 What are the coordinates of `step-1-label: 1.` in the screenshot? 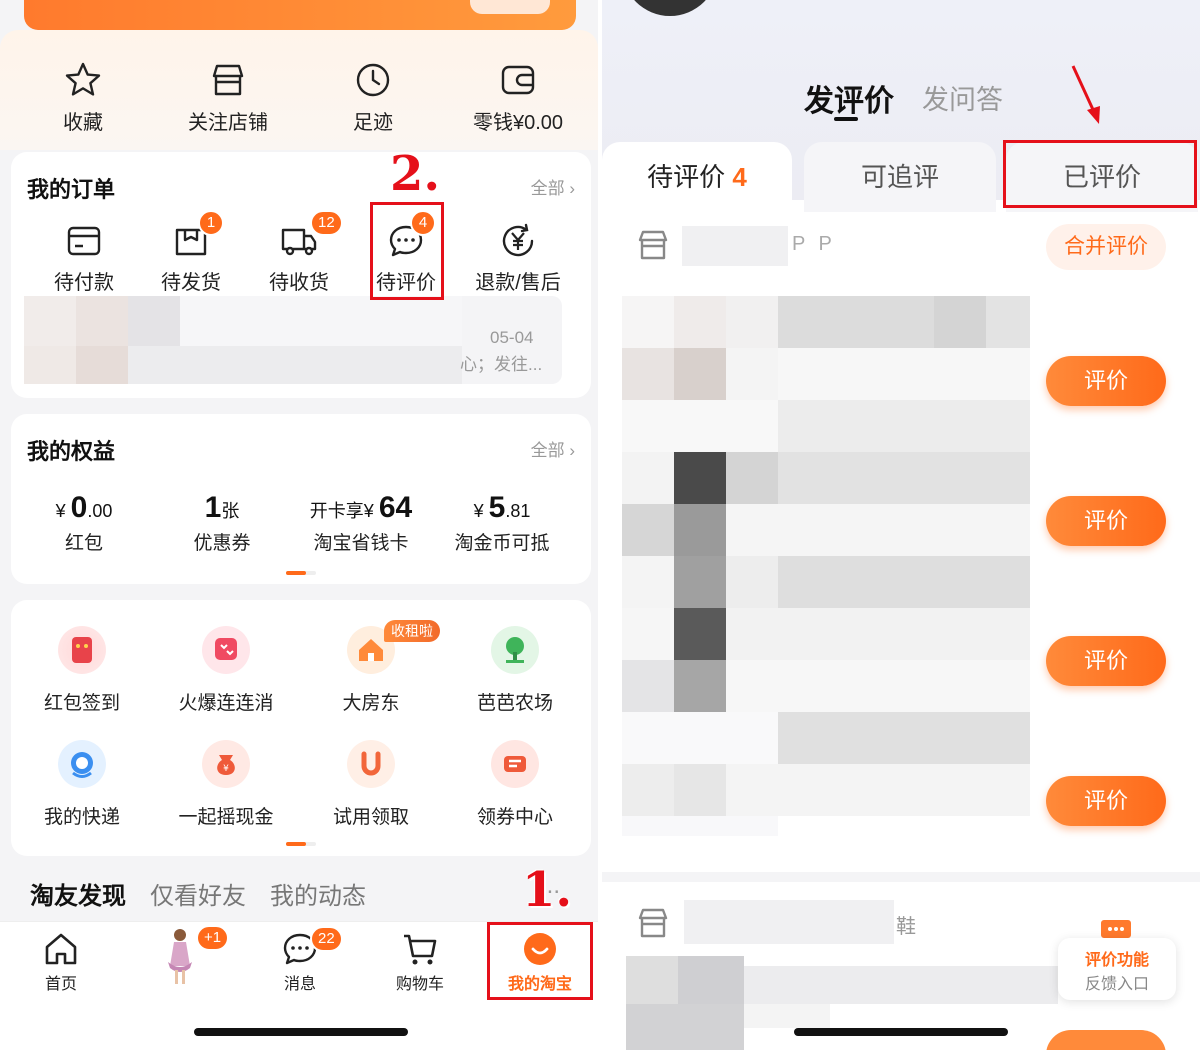 It's located at (547, 890).